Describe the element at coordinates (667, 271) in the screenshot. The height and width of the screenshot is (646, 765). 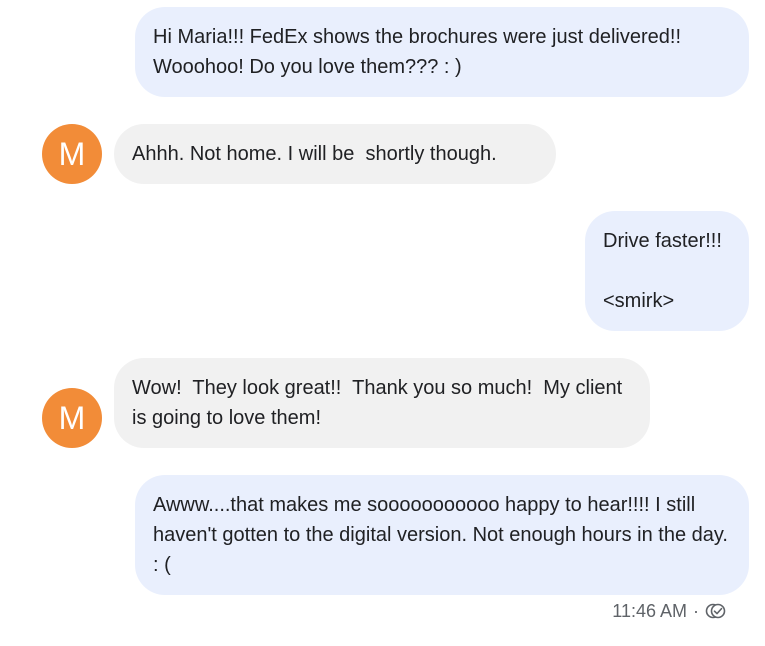
I see `sent-message-bubble: Drive faster!!! <smirk>` at that location.